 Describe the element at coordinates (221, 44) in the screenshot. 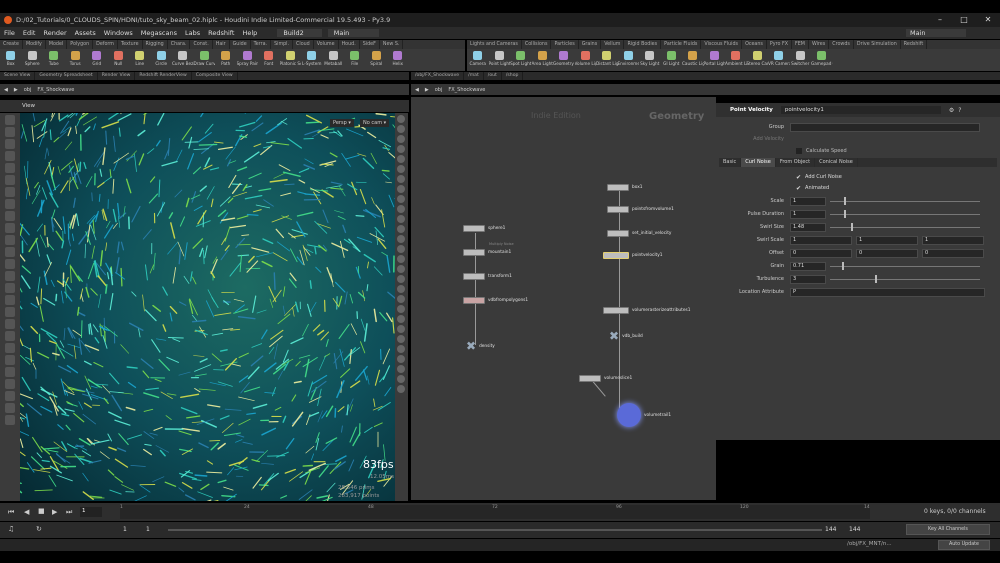

I see `shelf-tab-hair: Hair` at that location.